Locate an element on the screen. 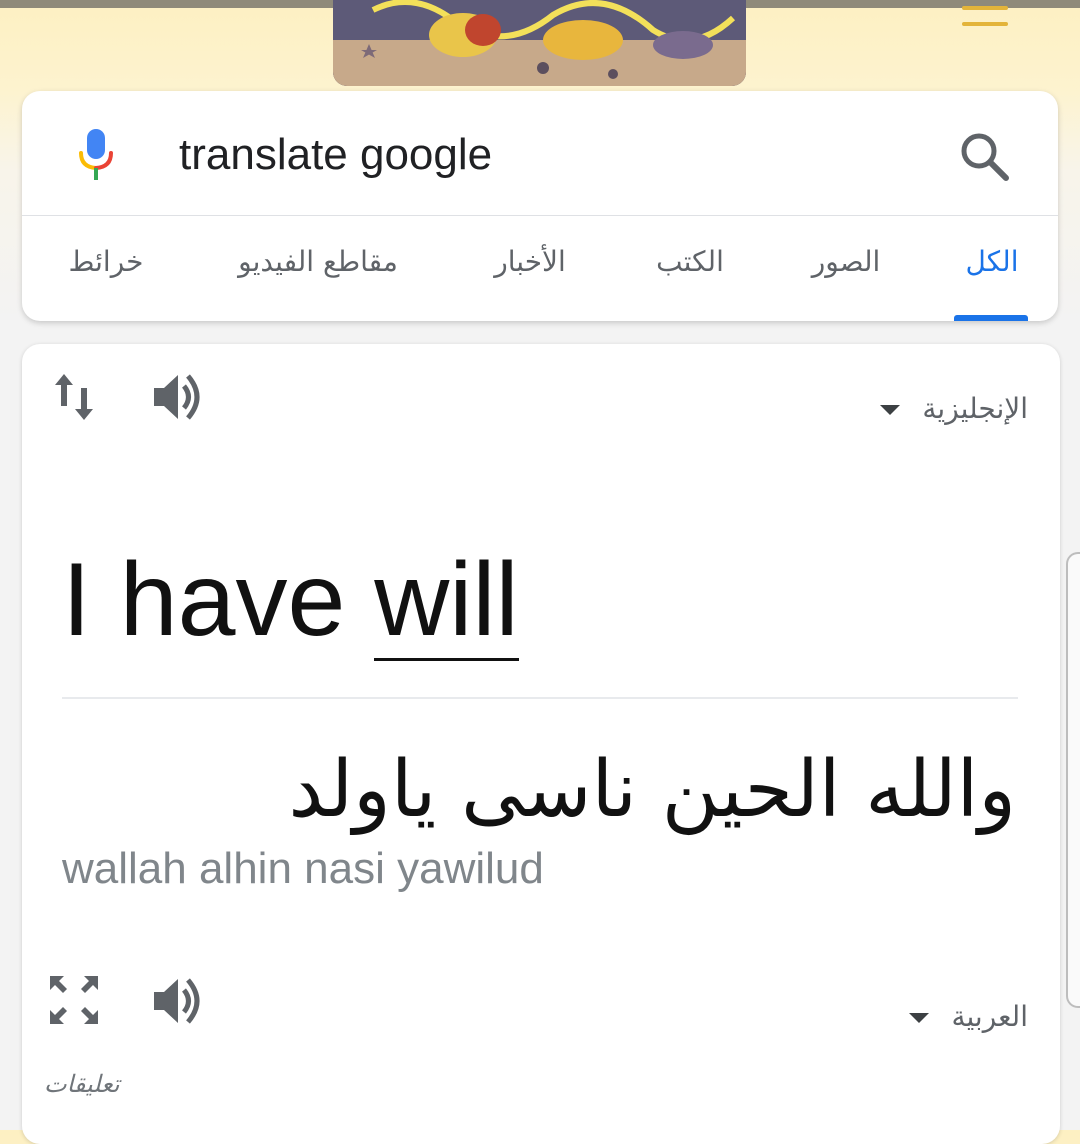 This screenshot has height=1144, width=1080. target-language-select: العربية is located at coordinates (968, 1016).